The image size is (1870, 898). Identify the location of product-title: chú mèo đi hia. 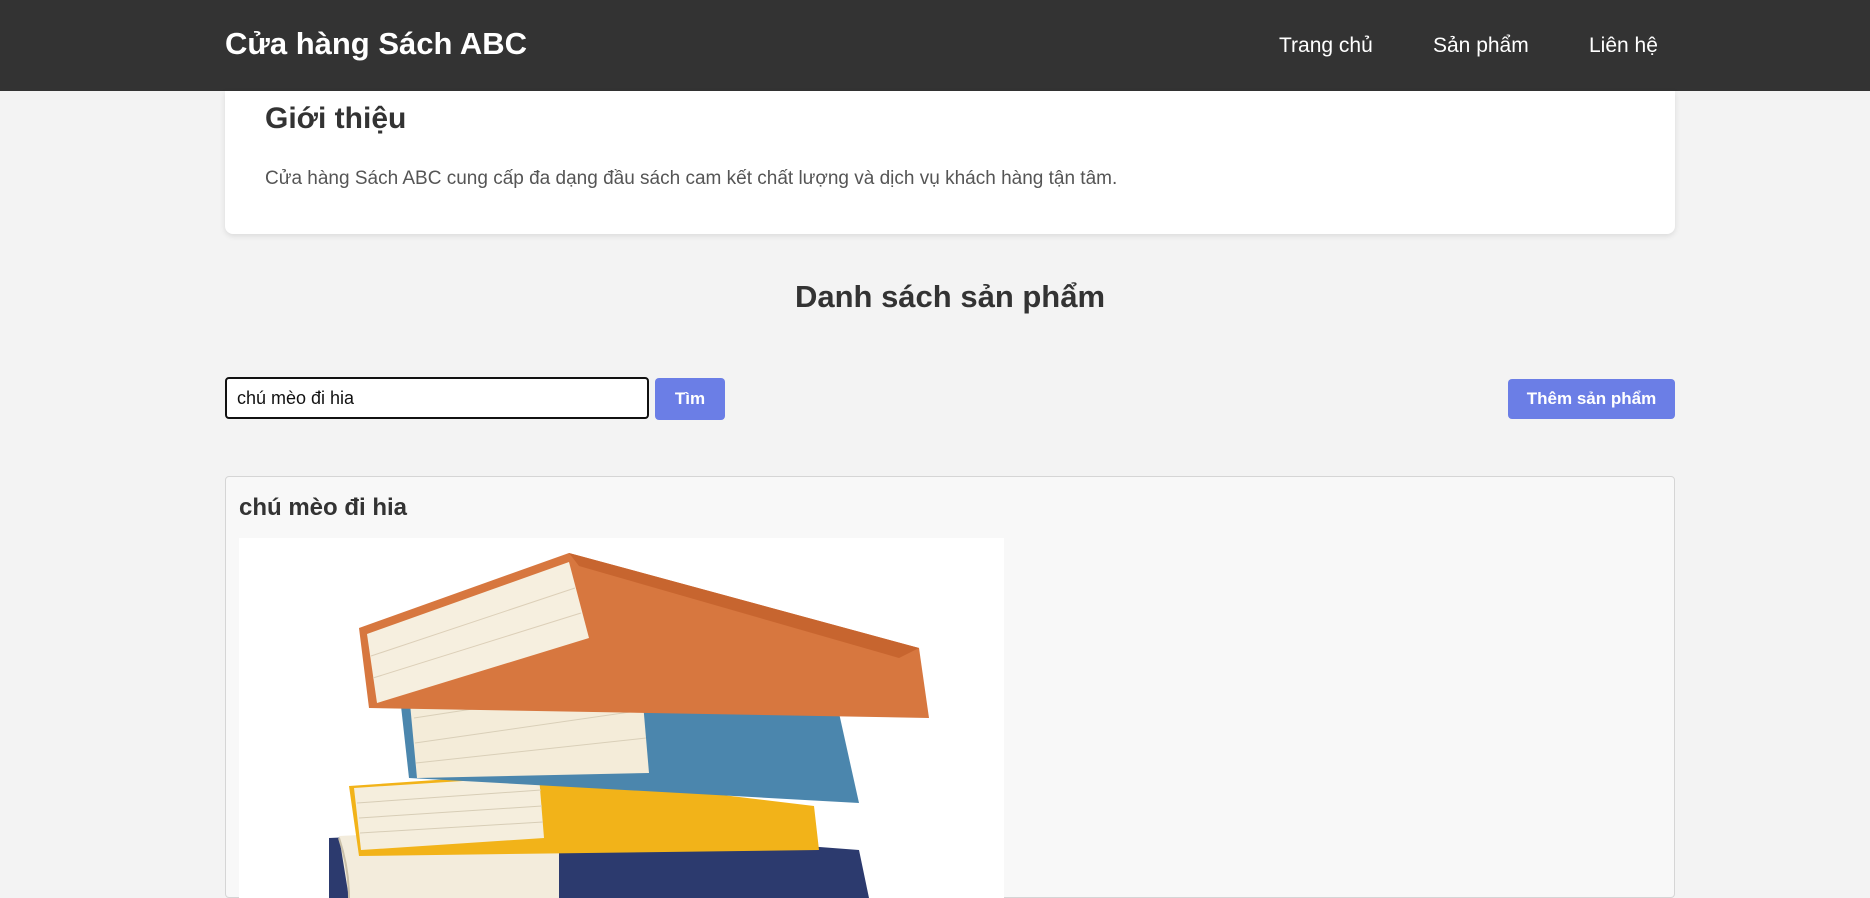
(323, 507).